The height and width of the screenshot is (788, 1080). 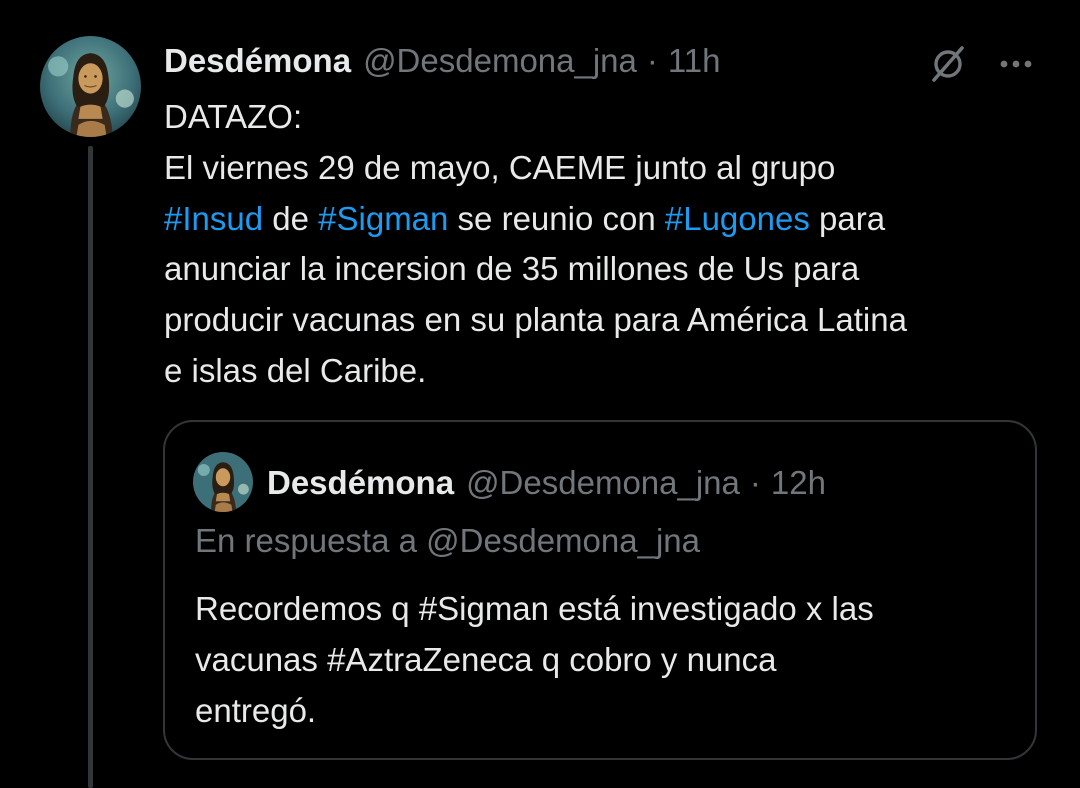 I want to click on thread-line, so click(x=90, y=467).